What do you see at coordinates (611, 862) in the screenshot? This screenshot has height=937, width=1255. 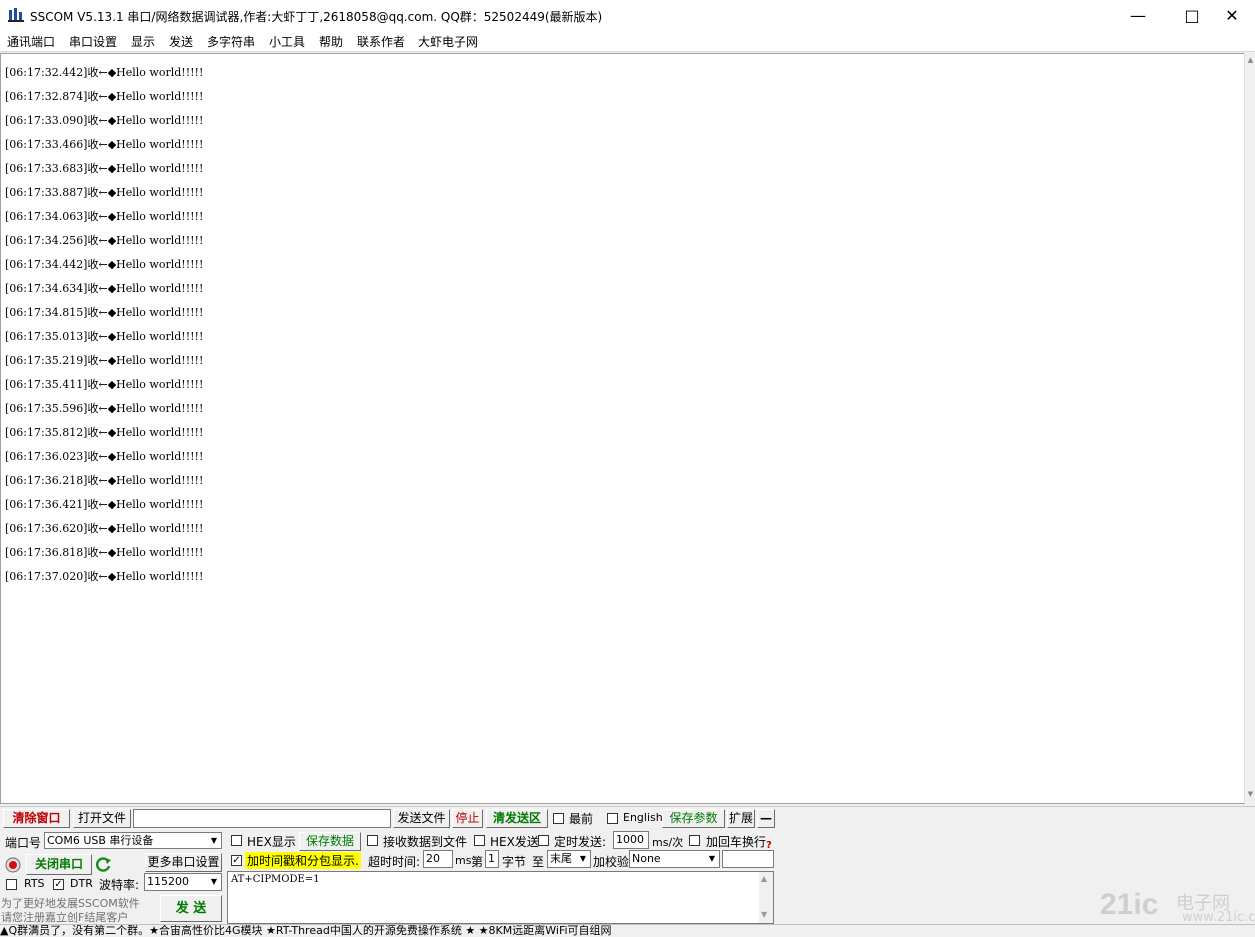 I see `checksum-label: 加校验` at bounding box center [611, 862].